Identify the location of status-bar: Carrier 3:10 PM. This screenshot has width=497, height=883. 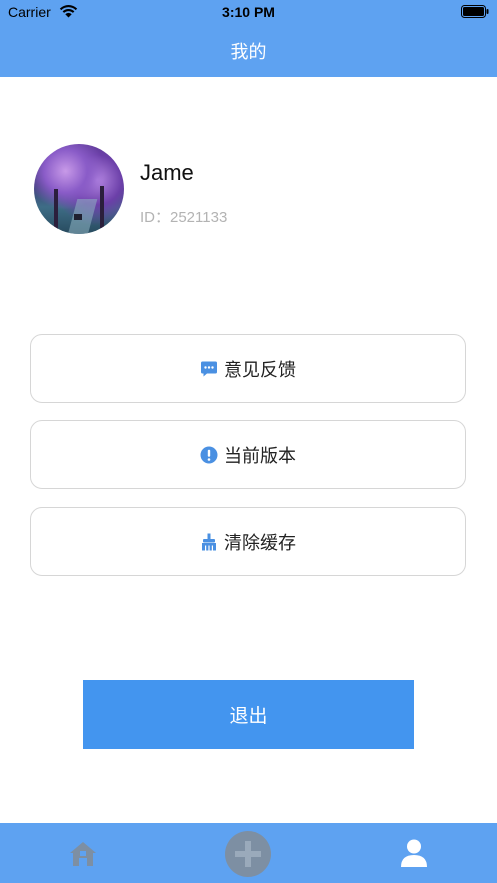
(248, 13).